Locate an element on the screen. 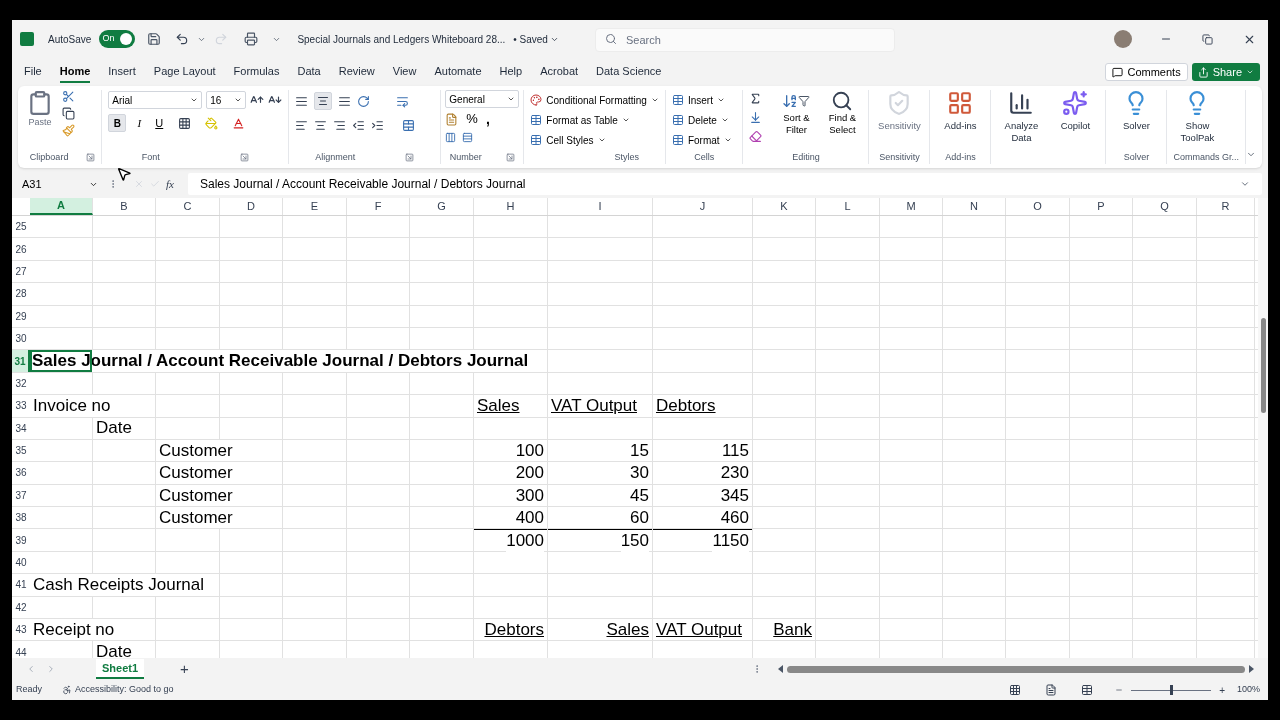 This screenshot has height=720, width=1280. row-header: 34 is located at coordinates (21, 428).